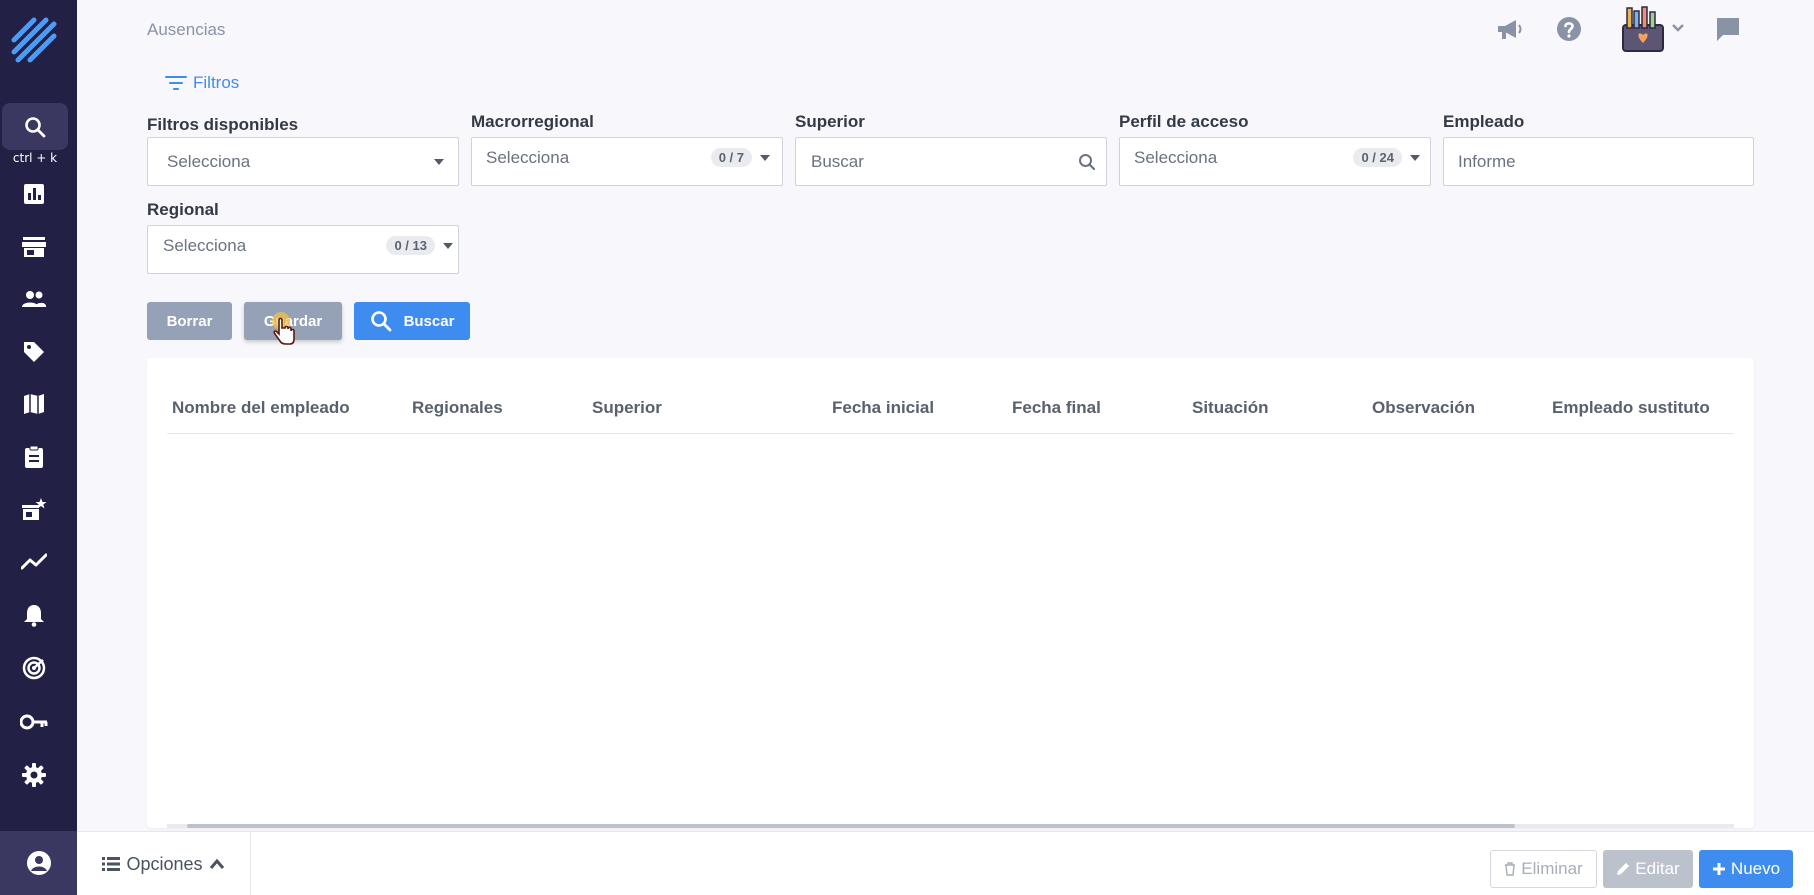 The height and width of the screenshot is (895, 1814). I want to click on superior-search-input: Buscar, so click(951, 161).